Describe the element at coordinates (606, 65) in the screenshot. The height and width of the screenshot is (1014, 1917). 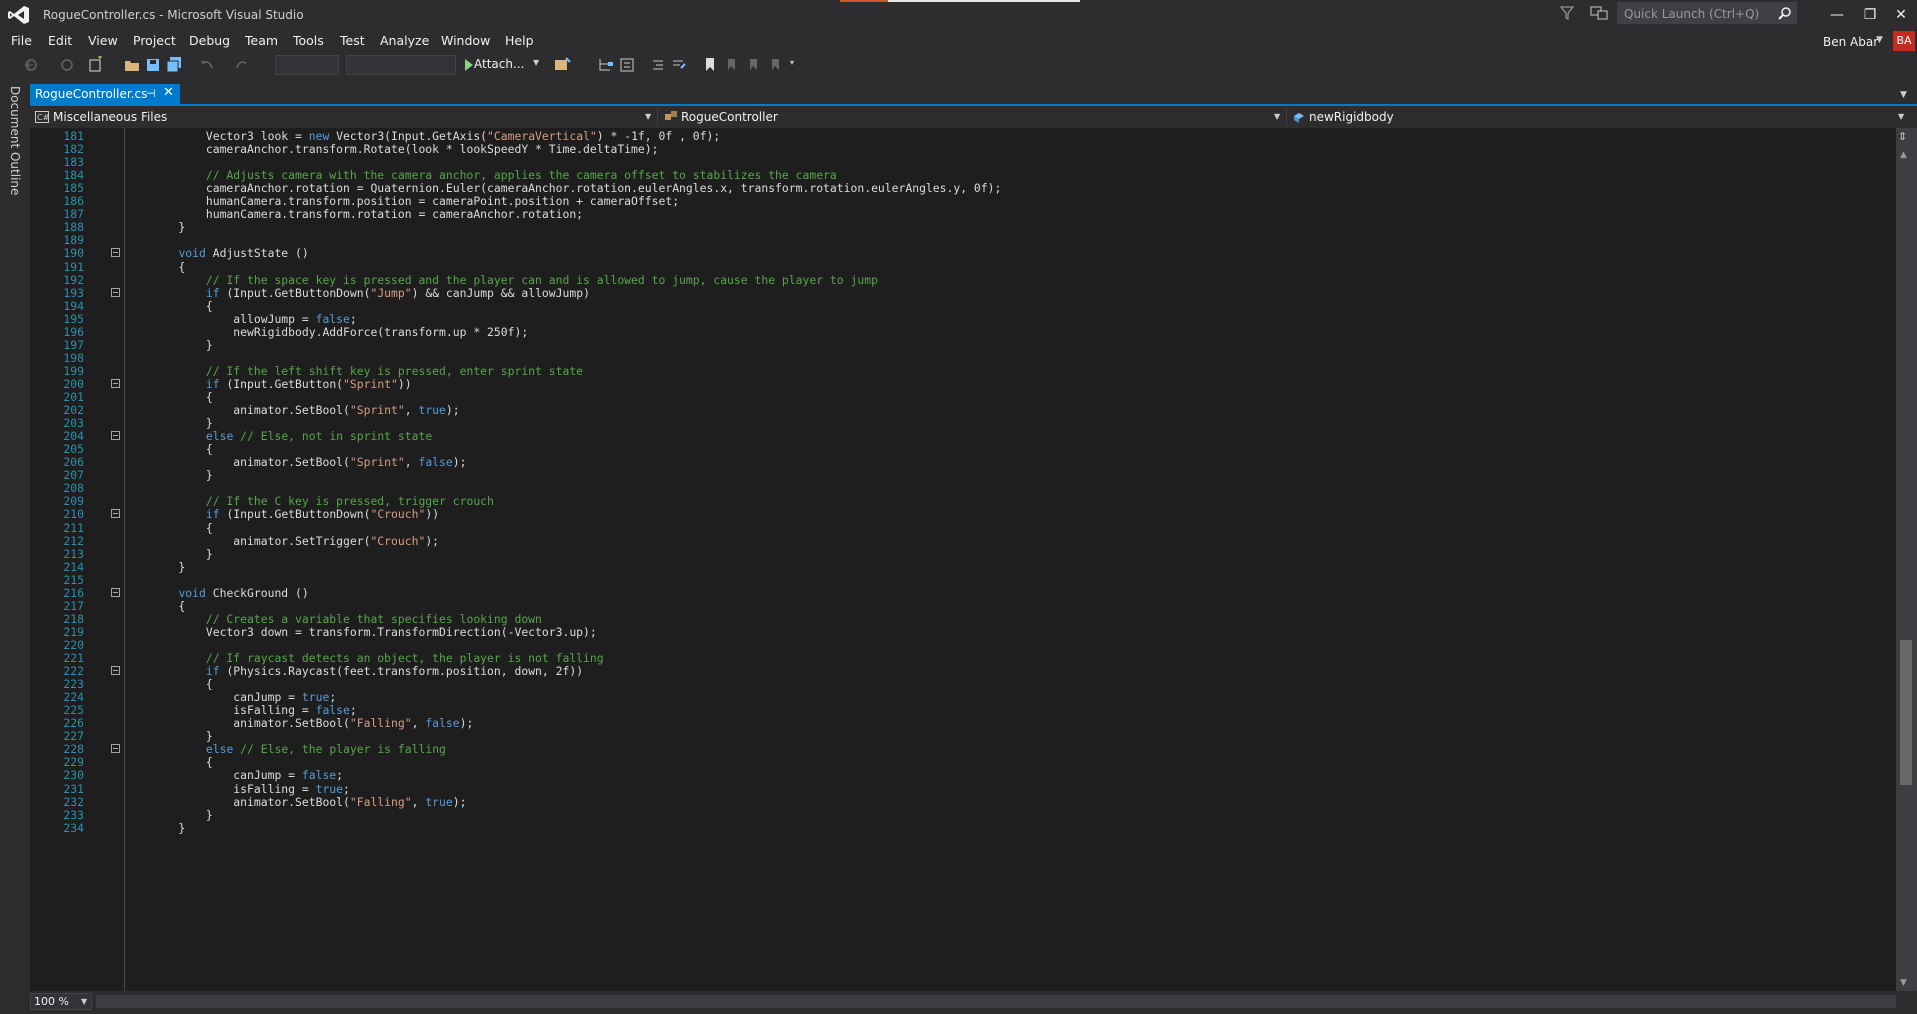
I see `solution-explorer-icon` at that location.